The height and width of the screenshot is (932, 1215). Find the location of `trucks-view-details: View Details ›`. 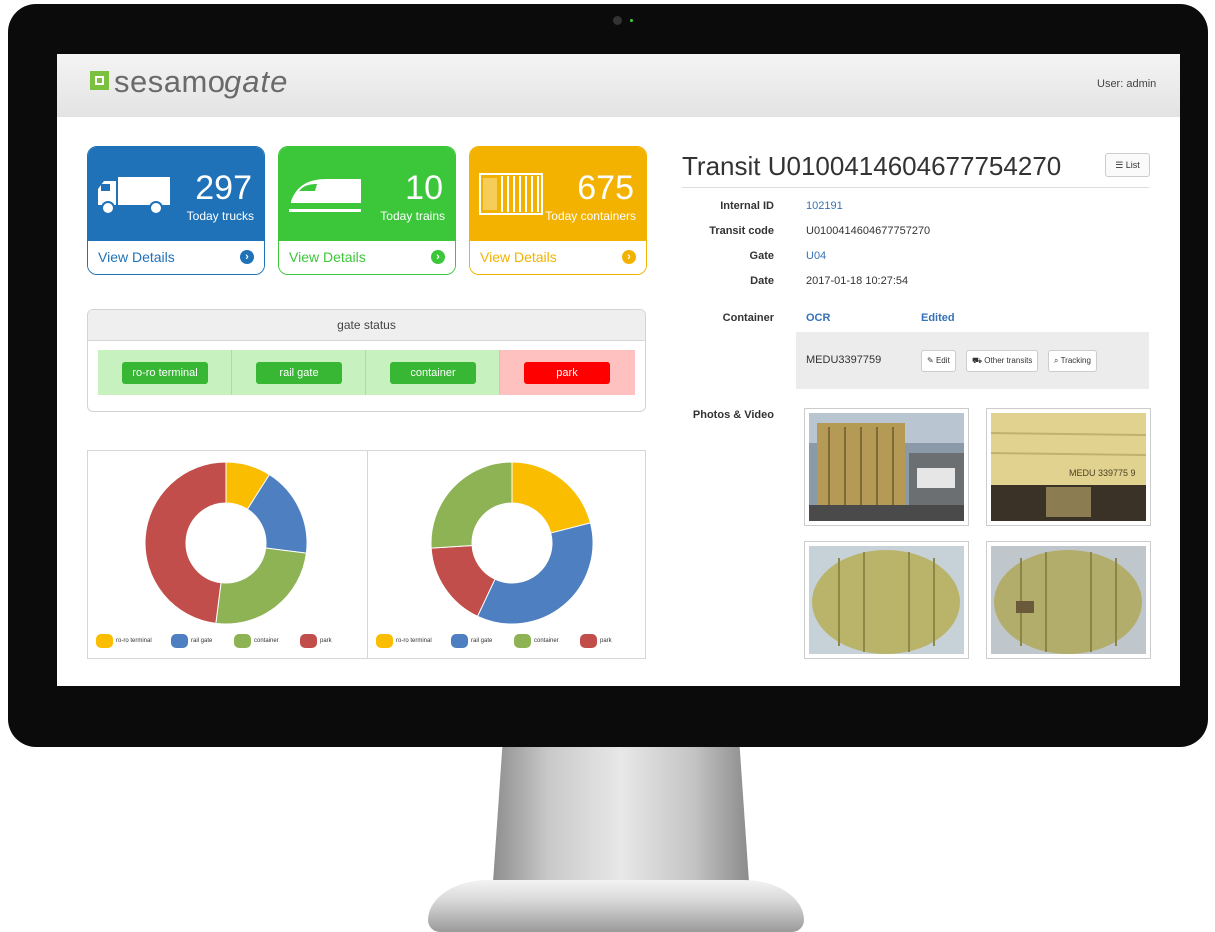

trucks-view-details: View Details › is located at coordinates (176, 257).